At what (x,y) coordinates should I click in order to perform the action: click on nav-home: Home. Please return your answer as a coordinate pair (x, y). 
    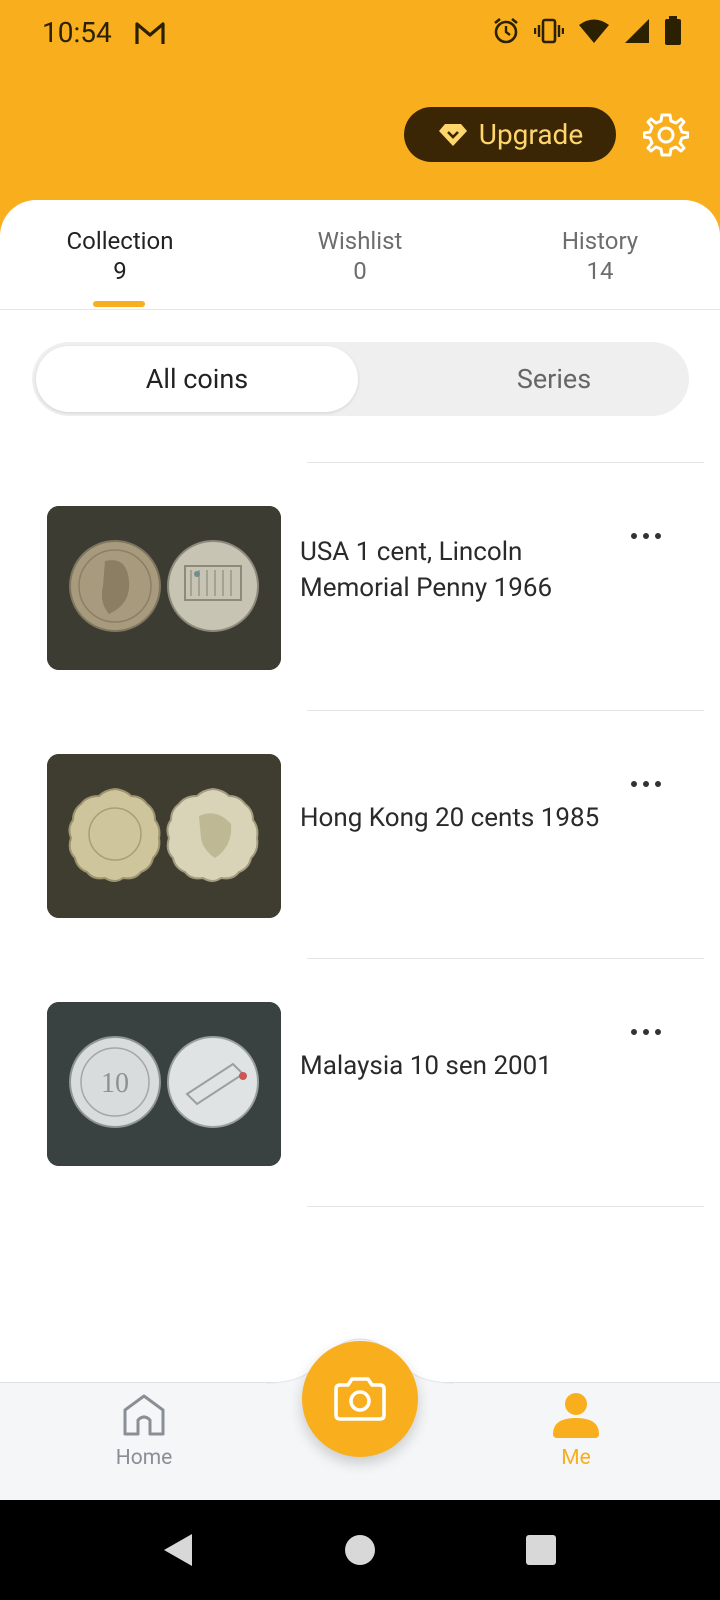
    Looking at the image, I should click on (144, 1431).